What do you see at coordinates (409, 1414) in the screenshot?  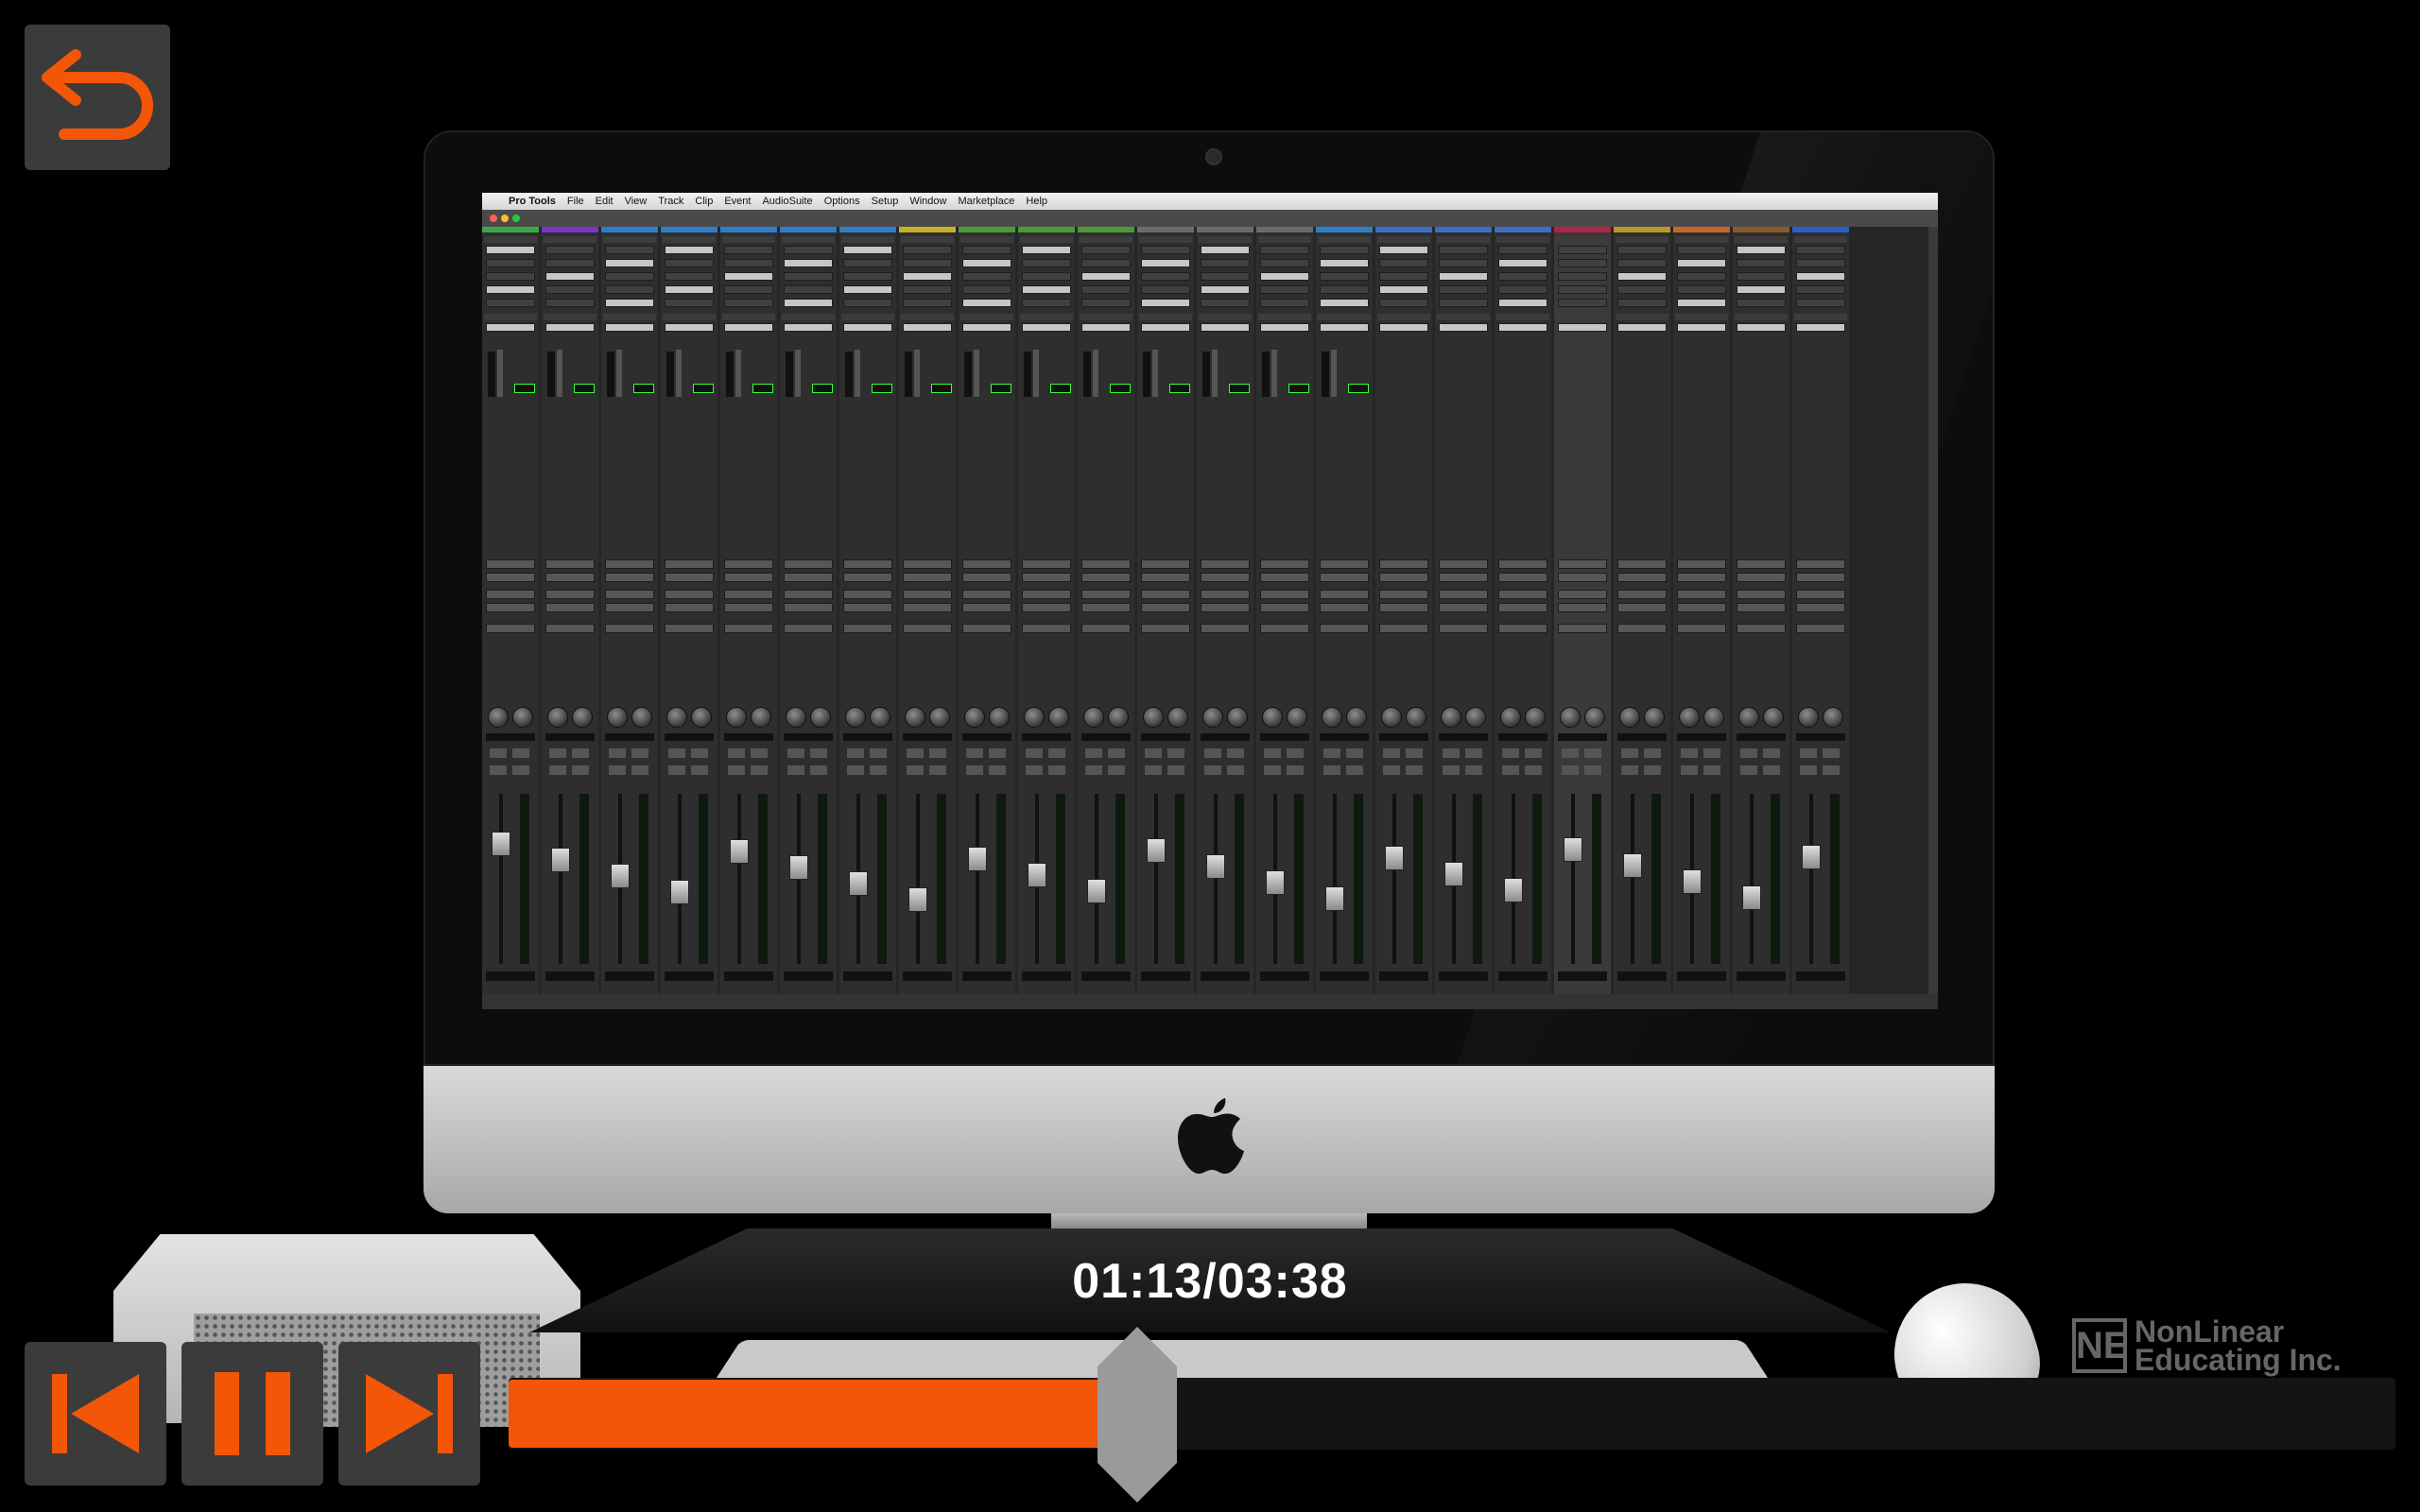 I see `next-button` at bounding box center [409, 1414].